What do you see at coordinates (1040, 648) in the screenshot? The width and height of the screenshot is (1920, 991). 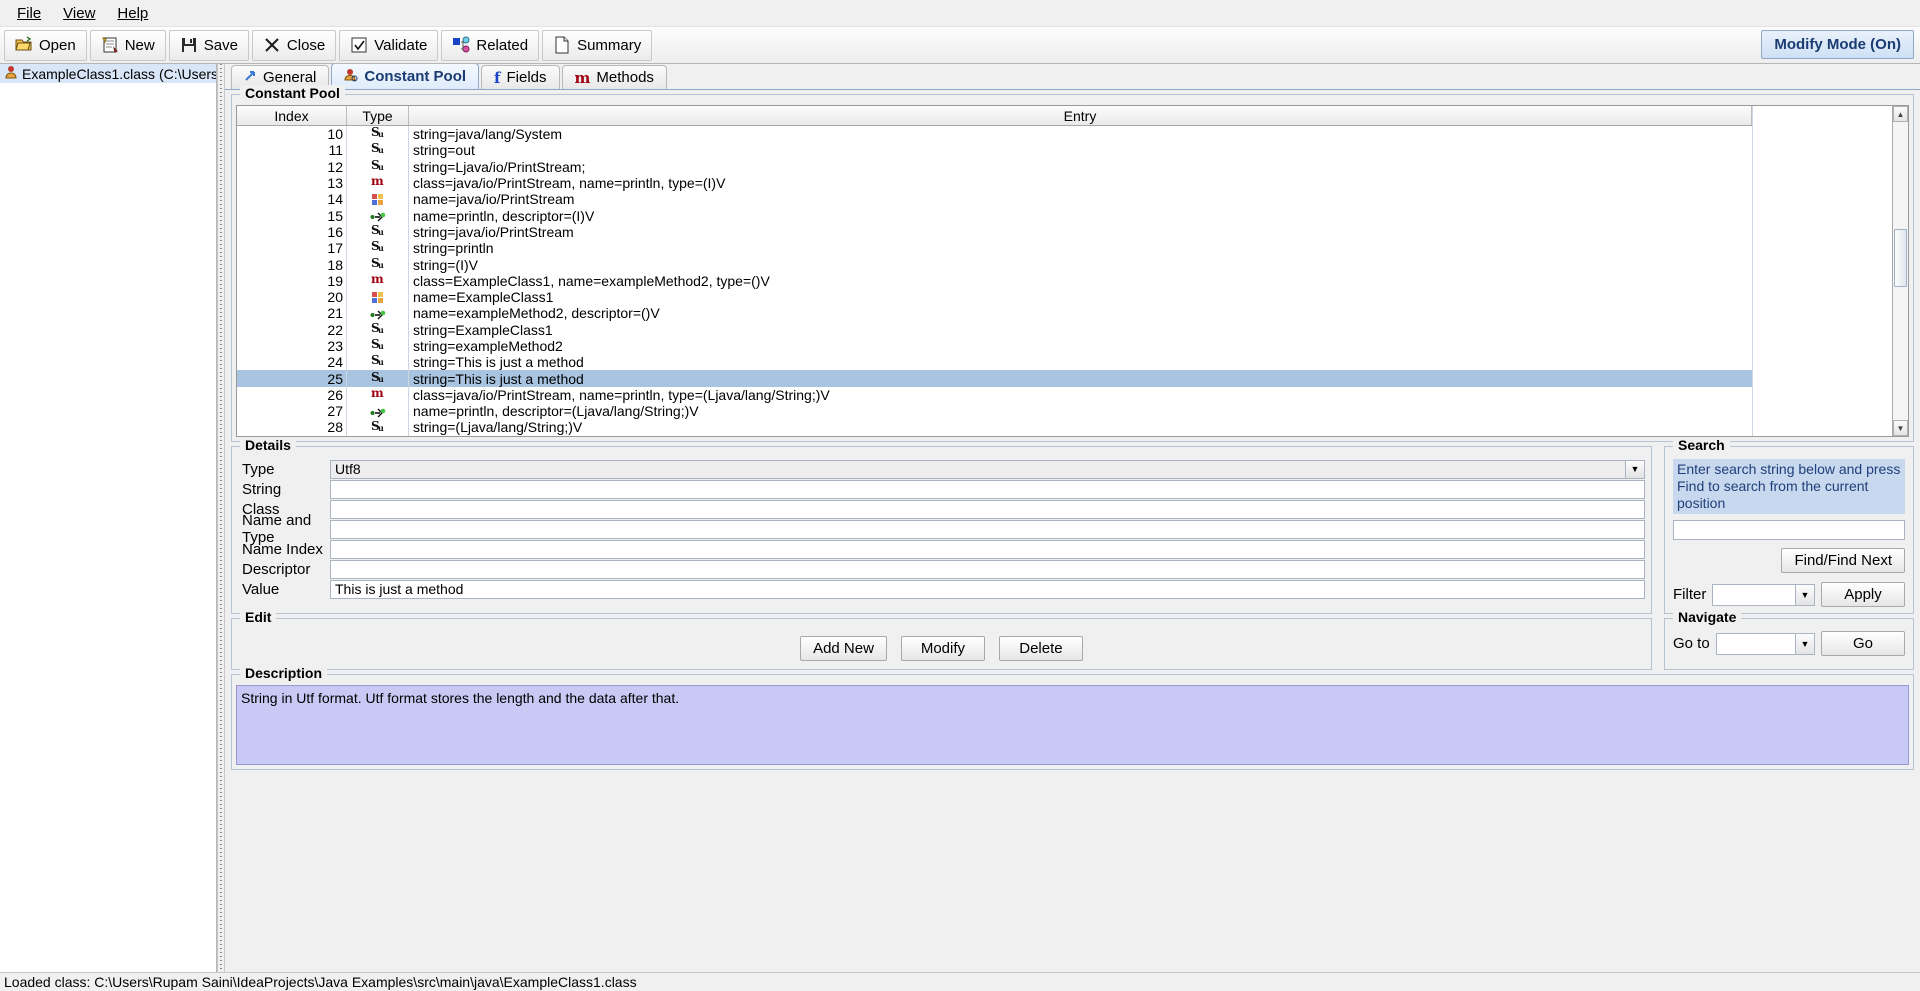 I see `delete-button: Delete` at bounding box center [1040, 648].